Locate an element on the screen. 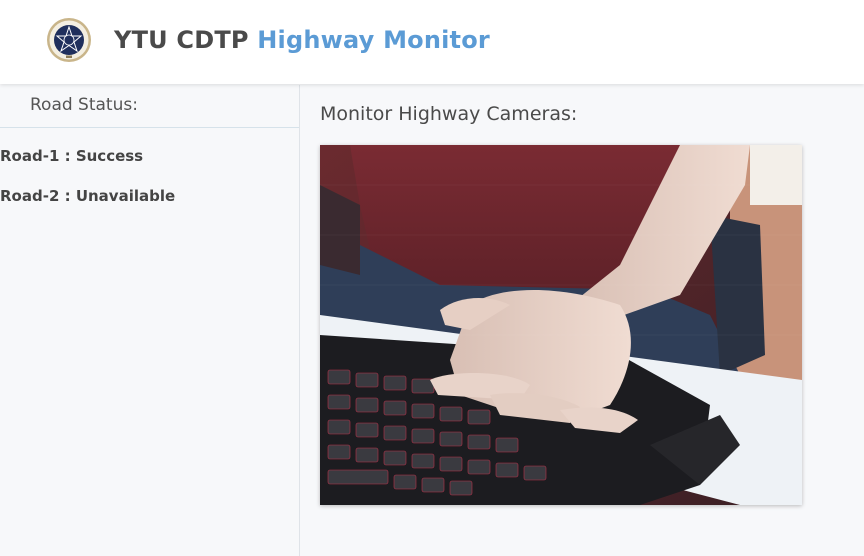 The image size is (864, 556). sidebar-title: Road Status: is located at coordinates (149, 106).